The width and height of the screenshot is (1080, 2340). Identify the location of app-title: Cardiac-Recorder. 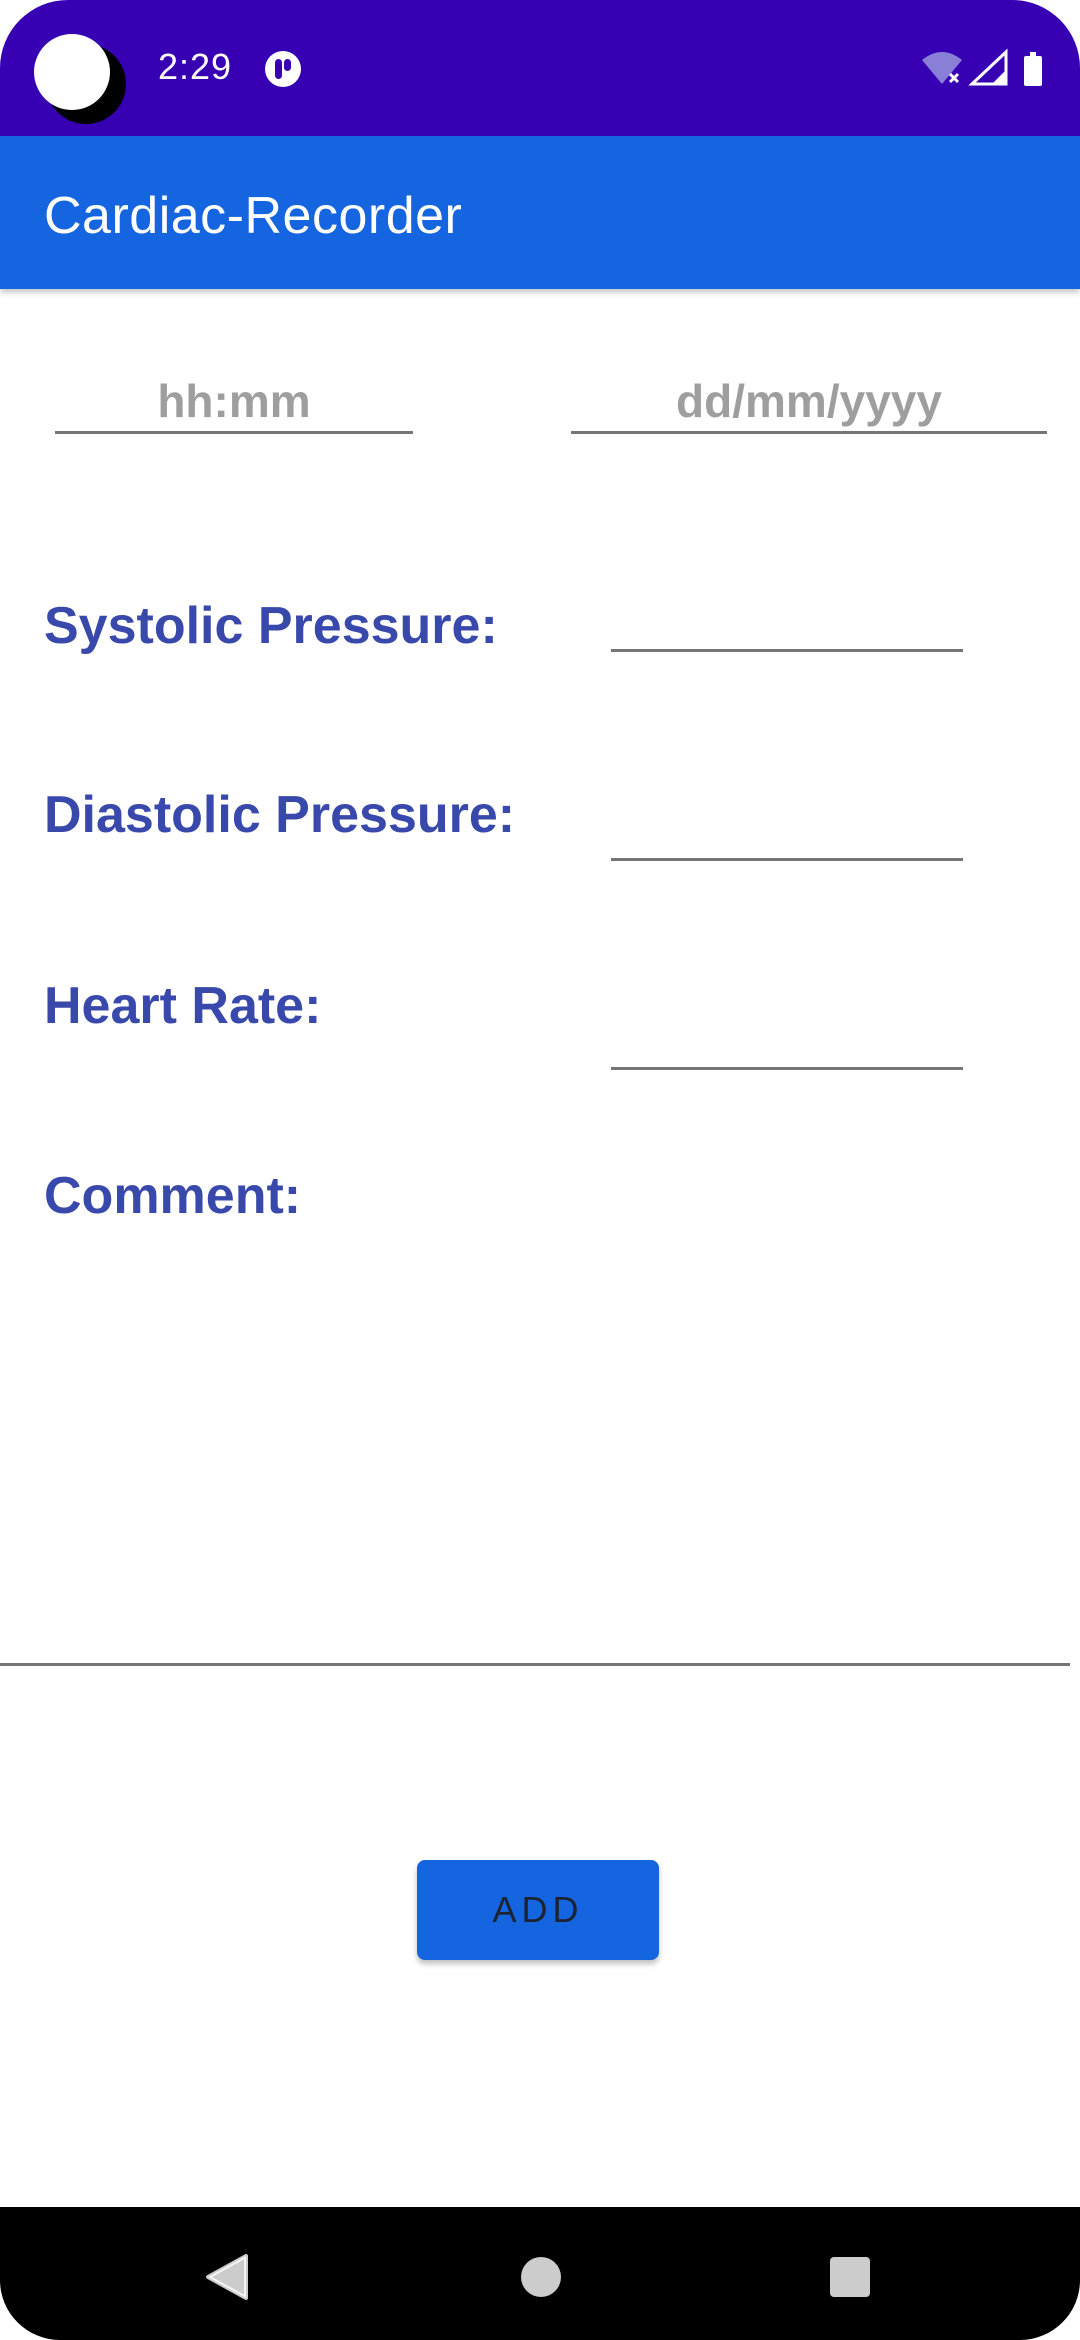
(253, 216).